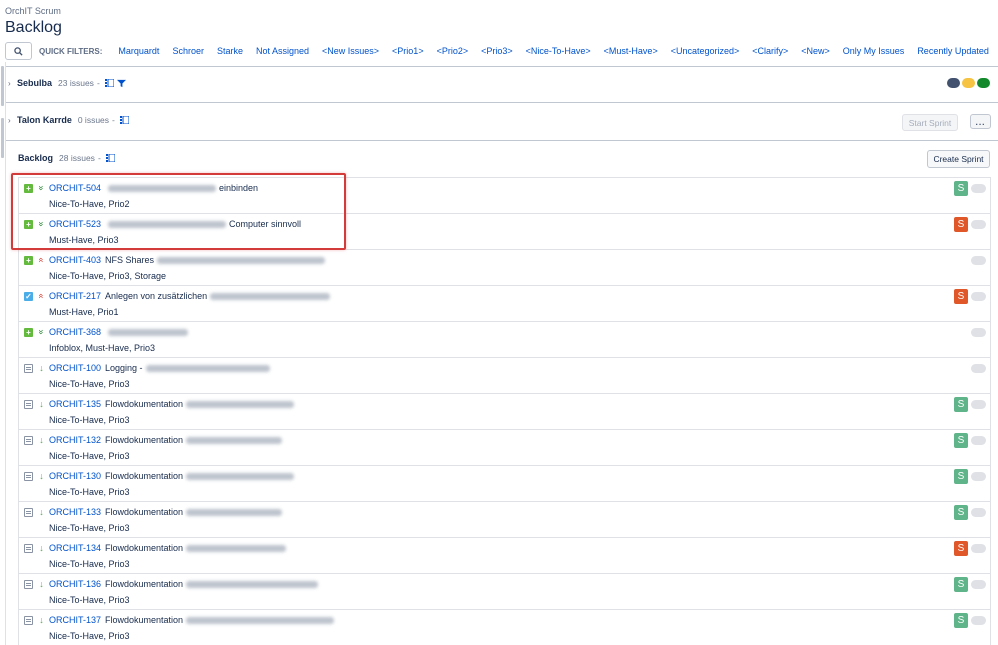 Image resolution: width=998 pixels, height=645 pixels. What do you see at coordinates (75, 512) in the screenshot?
I see `issue-key-link: ORCHIT-133` at bounding box center [75, 512].